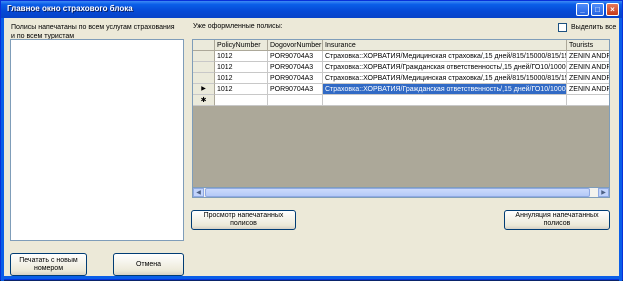  Describe the element at coordinates (594, 27) in the screenshot. I see `select-all-label: Выделить все` at that location.